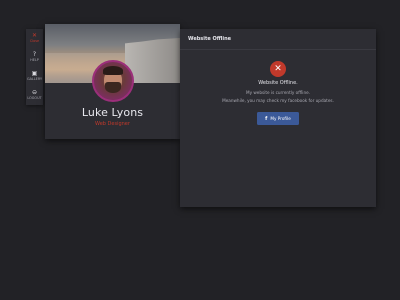  I want to click on side-toolbar: ✕ Close ? HELP ▣ GALLERY ⊖ LOGOUT, so click(34, 67).